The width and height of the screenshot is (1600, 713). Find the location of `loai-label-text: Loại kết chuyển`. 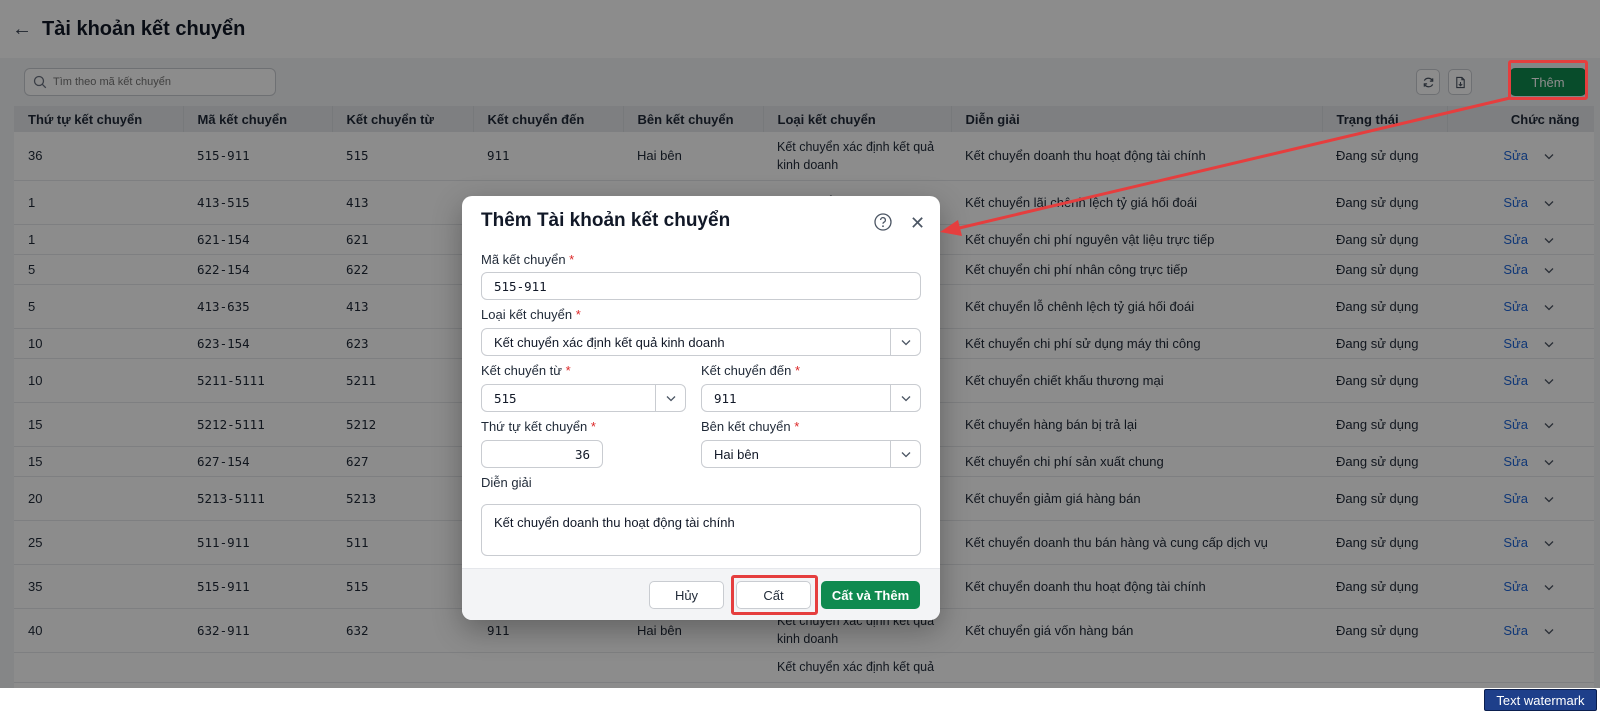

loai-label-text: Loại kết chuyển is located at coordinates (527, 314).